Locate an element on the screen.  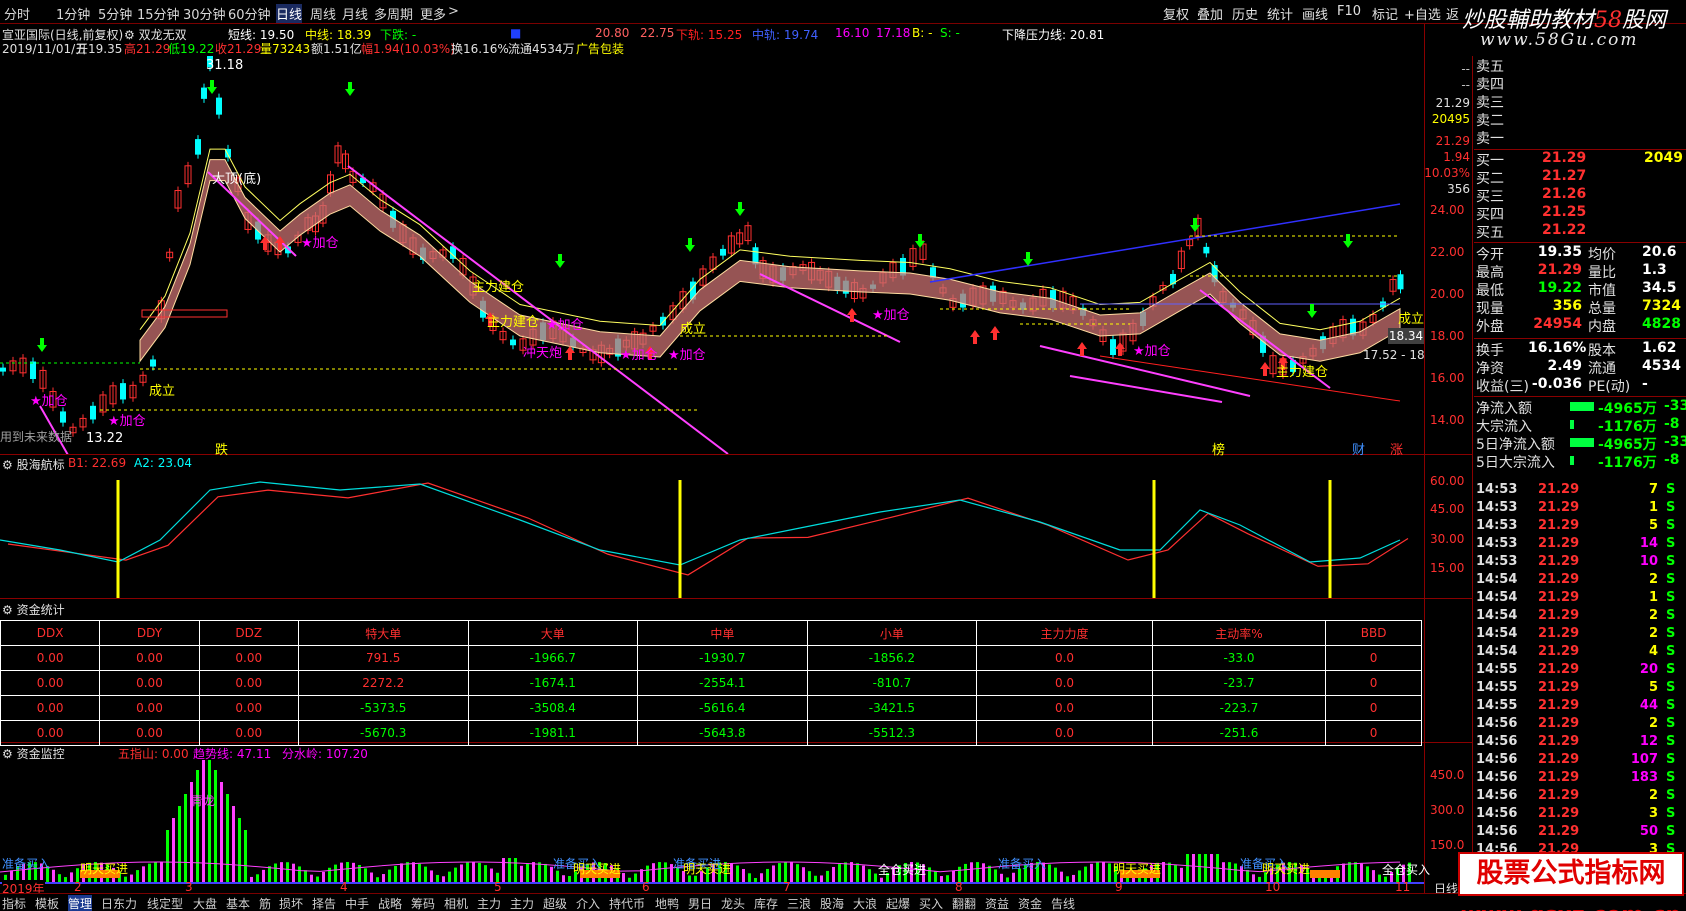
funds-settings-icon: ⚙ is located at coordinates (9, 610).